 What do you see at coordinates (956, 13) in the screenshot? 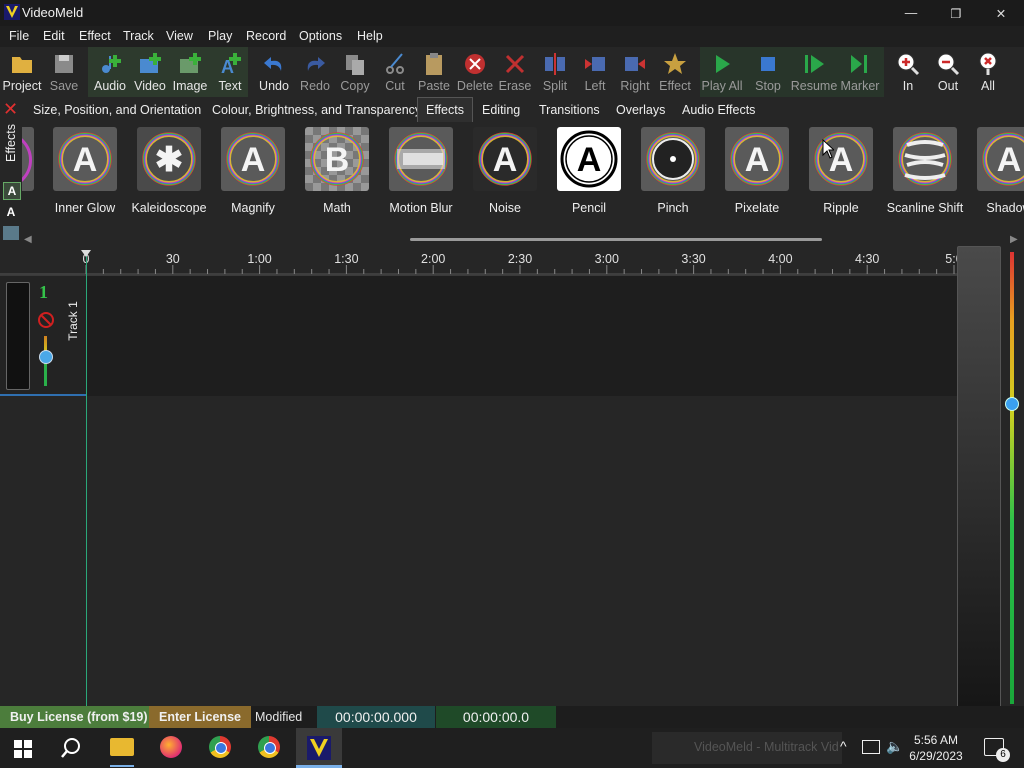
I see `maximize-button: ❐` at bounding box center [956, 13].